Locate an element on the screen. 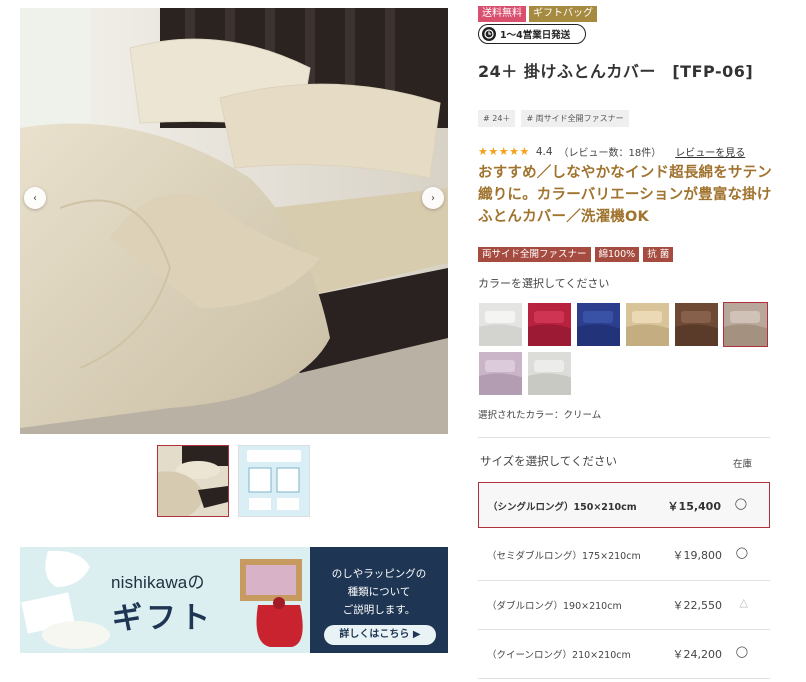 The height and width of the screenshot is (682, 806). free-shipping-badge: 送料無料 is located at coordinates (502, 14).